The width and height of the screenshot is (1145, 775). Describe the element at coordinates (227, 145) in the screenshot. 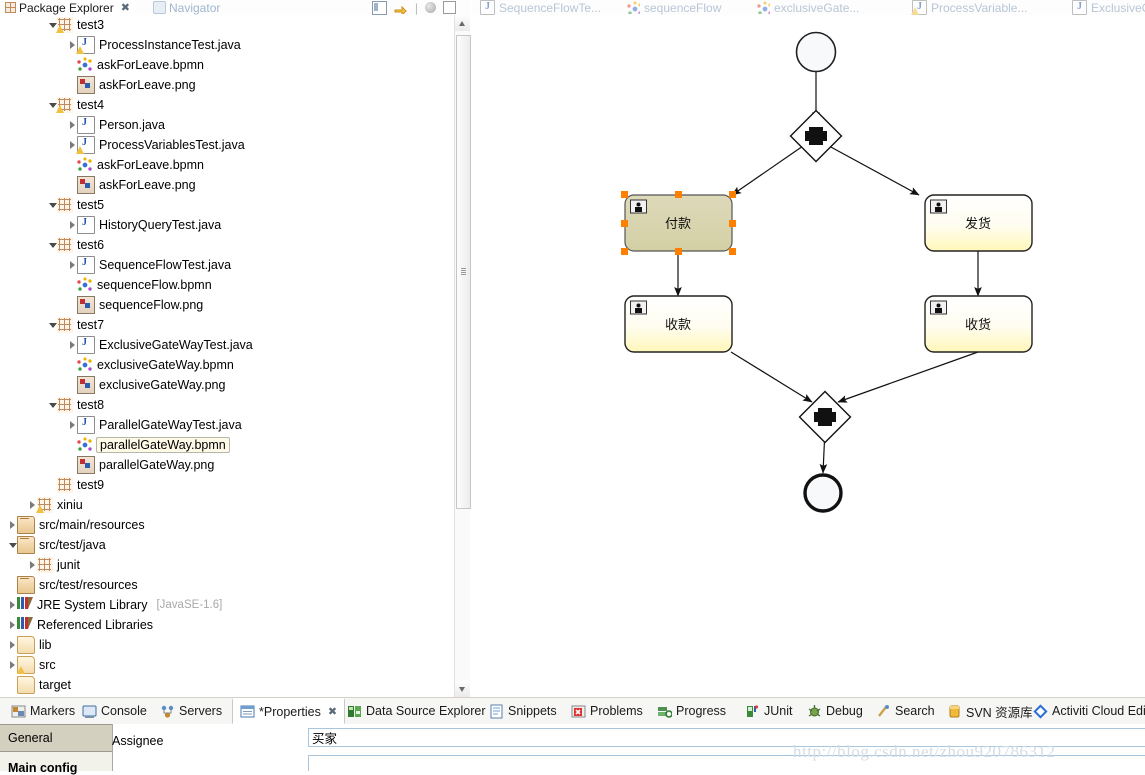

I see `tree-item: ProcessVariablesTest.java` at that location.